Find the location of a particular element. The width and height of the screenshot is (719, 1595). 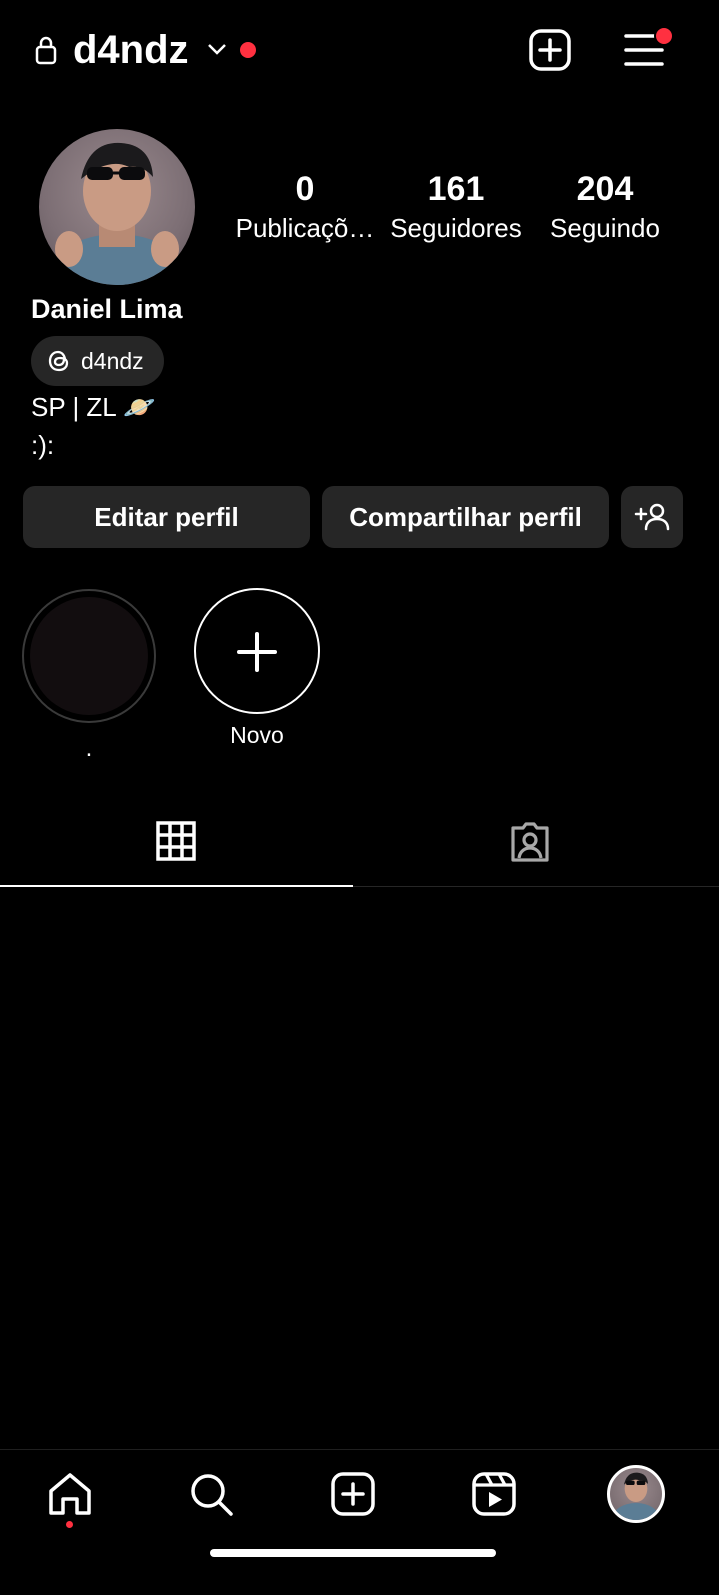

search-icon is located at coordinates (211, 1494).